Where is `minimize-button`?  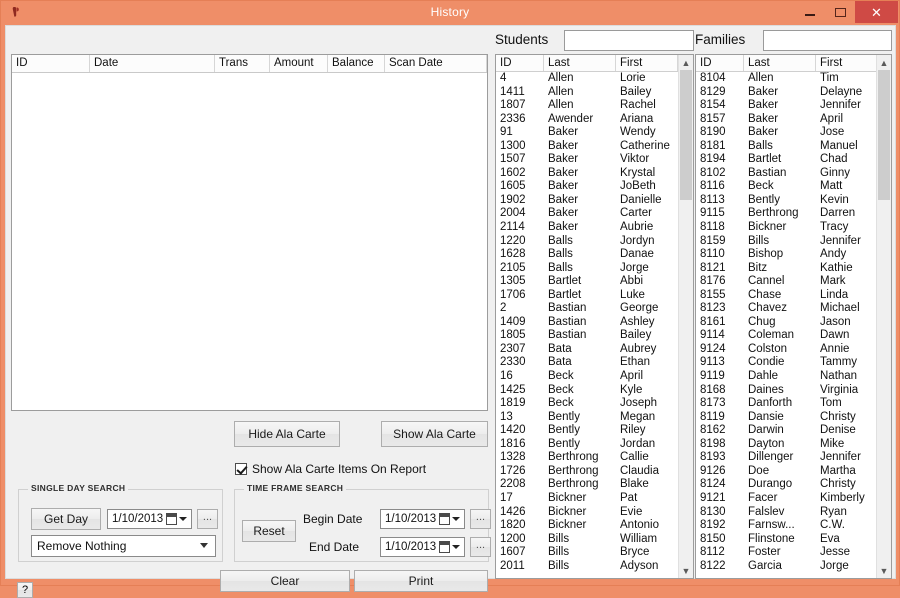 minimize-button is located at coordinates (810, 12).